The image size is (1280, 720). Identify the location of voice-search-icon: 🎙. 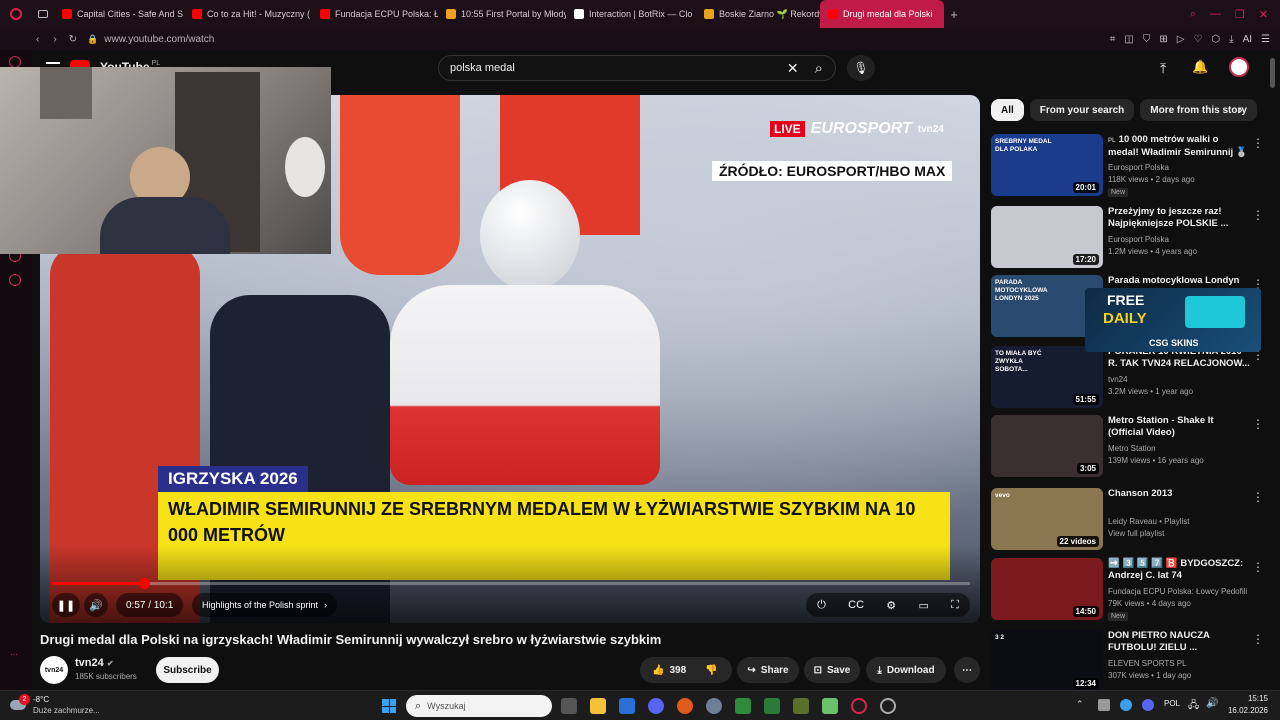
(861, 68).